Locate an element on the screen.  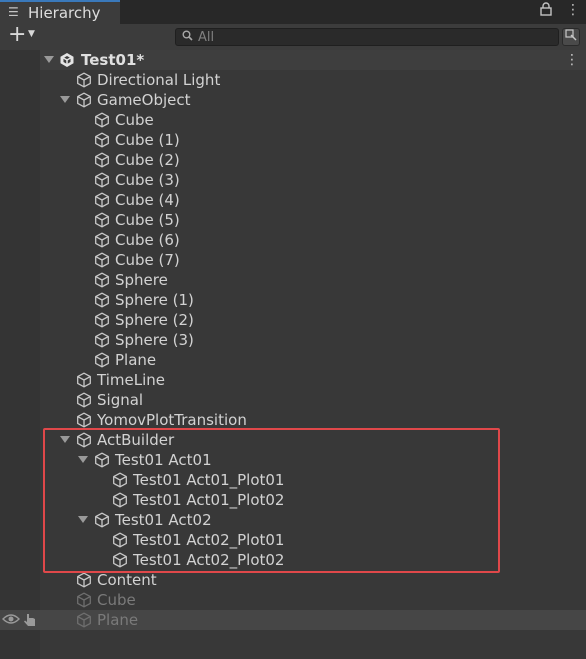
hierarchy-item-label: Sphere (1) is located at coordinates (154, 300).